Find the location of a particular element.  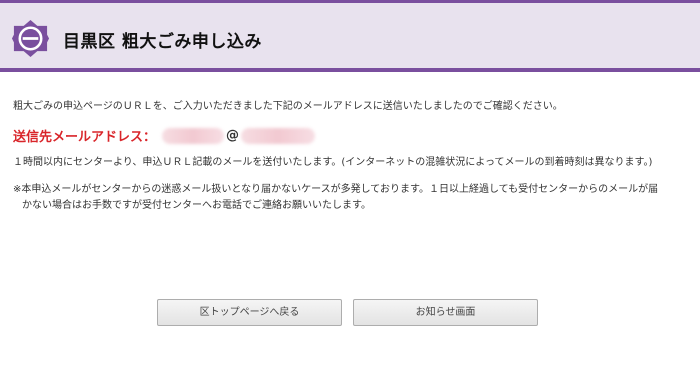

page-title: 目黒区 粗大ごみ申し込み is located at coordinates (162, 42).